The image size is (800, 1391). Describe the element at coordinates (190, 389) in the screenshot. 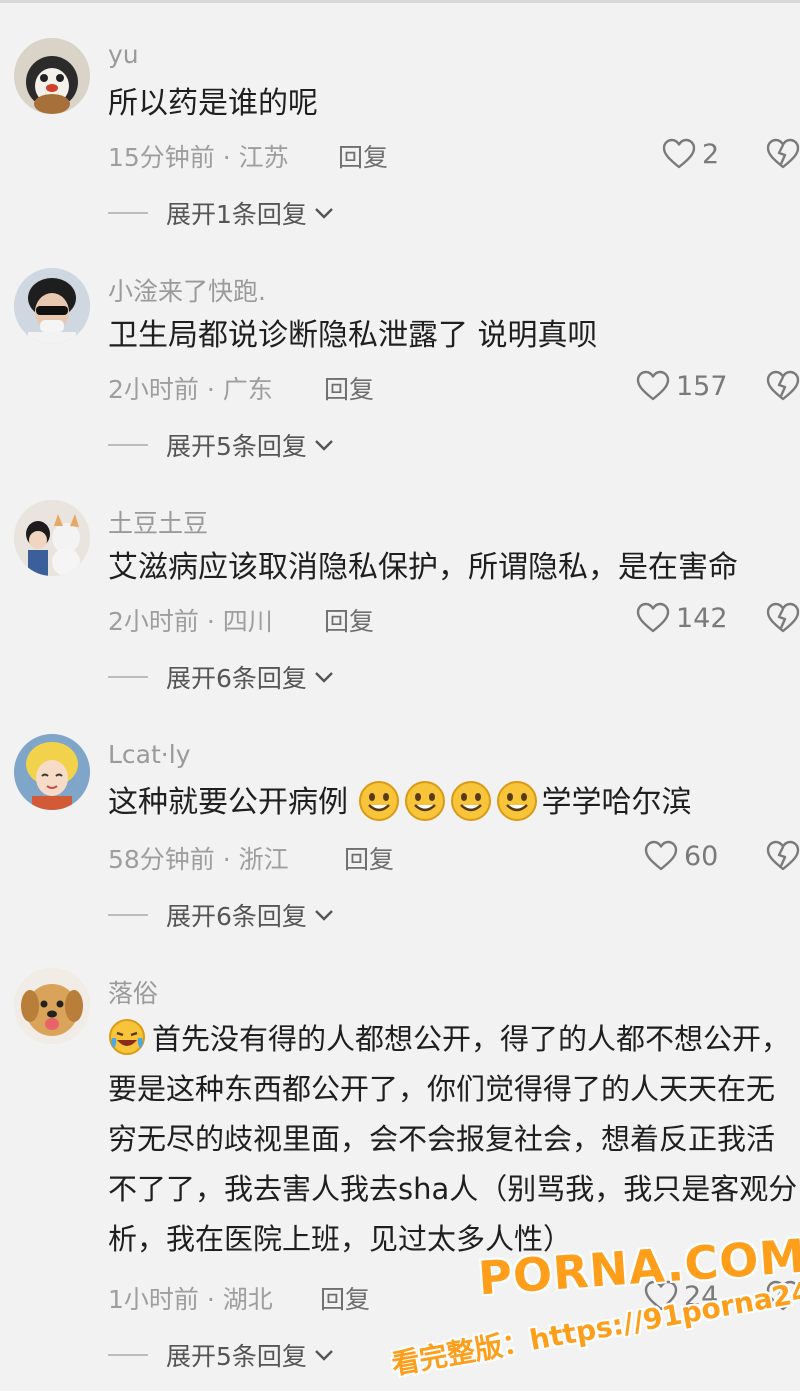

I see `comment-meta: 2小时前 · 广东` at that location.